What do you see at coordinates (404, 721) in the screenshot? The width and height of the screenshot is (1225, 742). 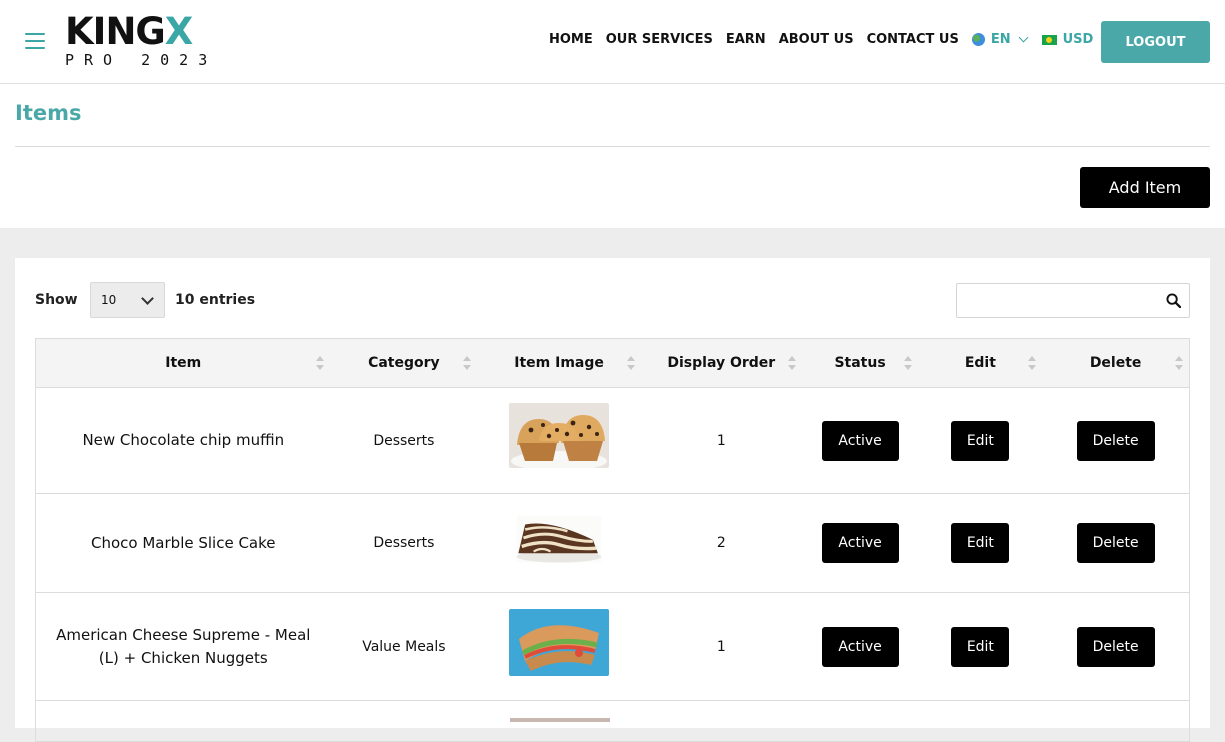 I see `item-category` at bounding box center [404, 721].